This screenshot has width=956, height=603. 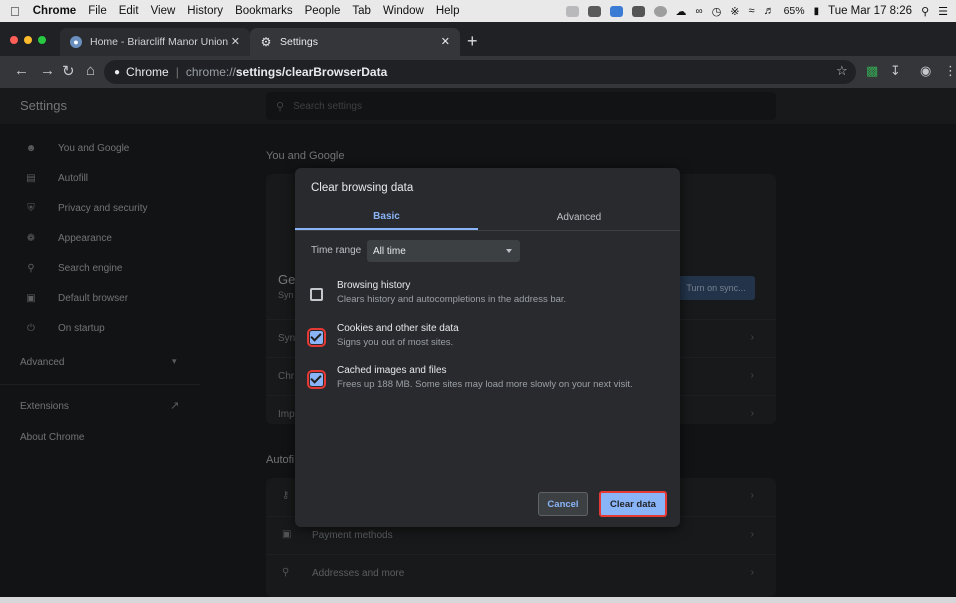 I want to click on tab-settings: ⚙ Settings ✕, so click(x=355, y=42).